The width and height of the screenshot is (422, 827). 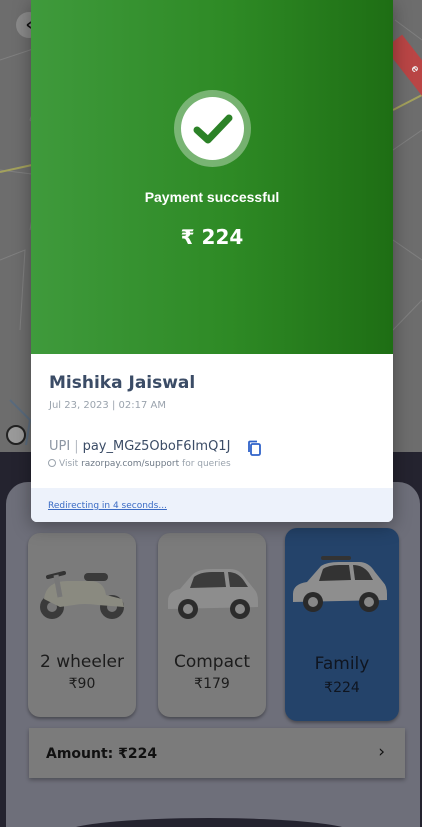 What do you see at coordinates (254, 448) in the screenshot?
I see `copy-icon` at bounding box center [254, 448].